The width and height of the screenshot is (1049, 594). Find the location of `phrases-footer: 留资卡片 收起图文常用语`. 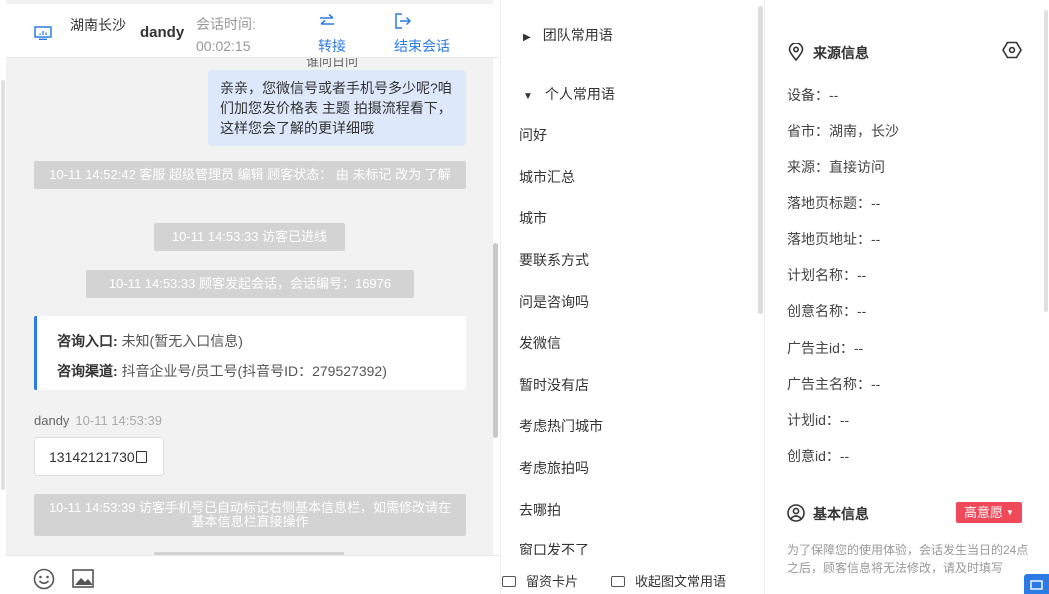

phrases-footer: 留资卡片 收起图文常用语 is located at coordinates (633, 574).